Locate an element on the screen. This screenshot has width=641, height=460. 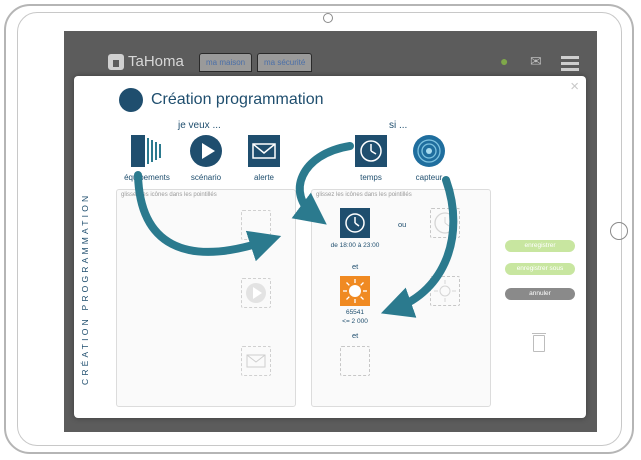
modal-title: Création programmation is located at coordinates (221, 100).